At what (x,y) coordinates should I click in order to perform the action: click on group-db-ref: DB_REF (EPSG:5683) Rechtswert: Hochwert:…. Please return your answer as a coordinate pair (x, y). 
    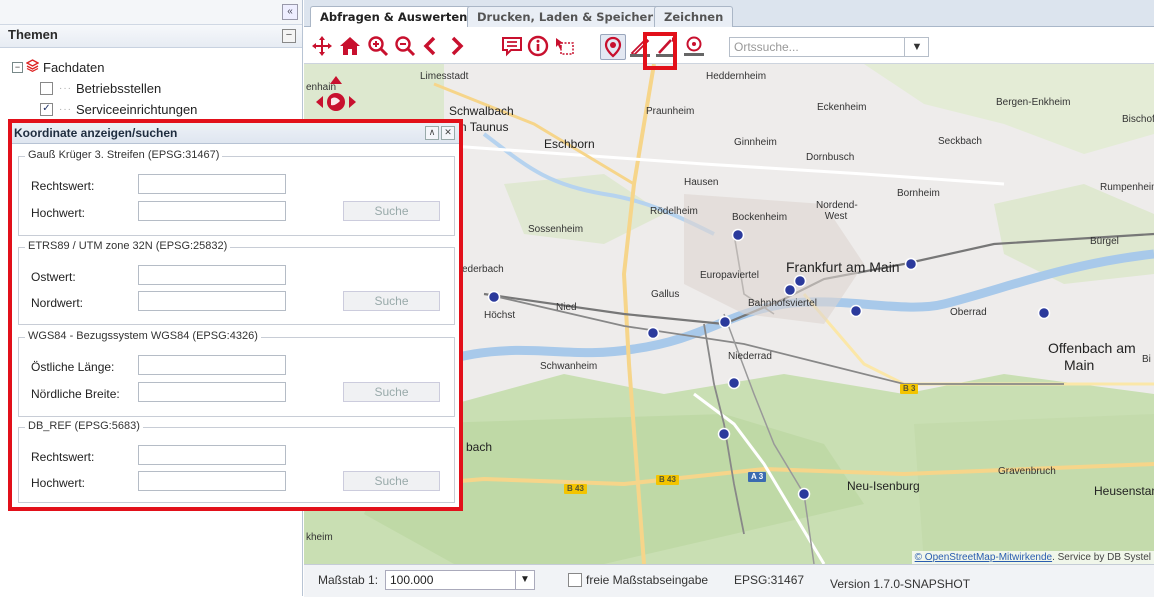
    Looking at the image, I should click on (236, 461).